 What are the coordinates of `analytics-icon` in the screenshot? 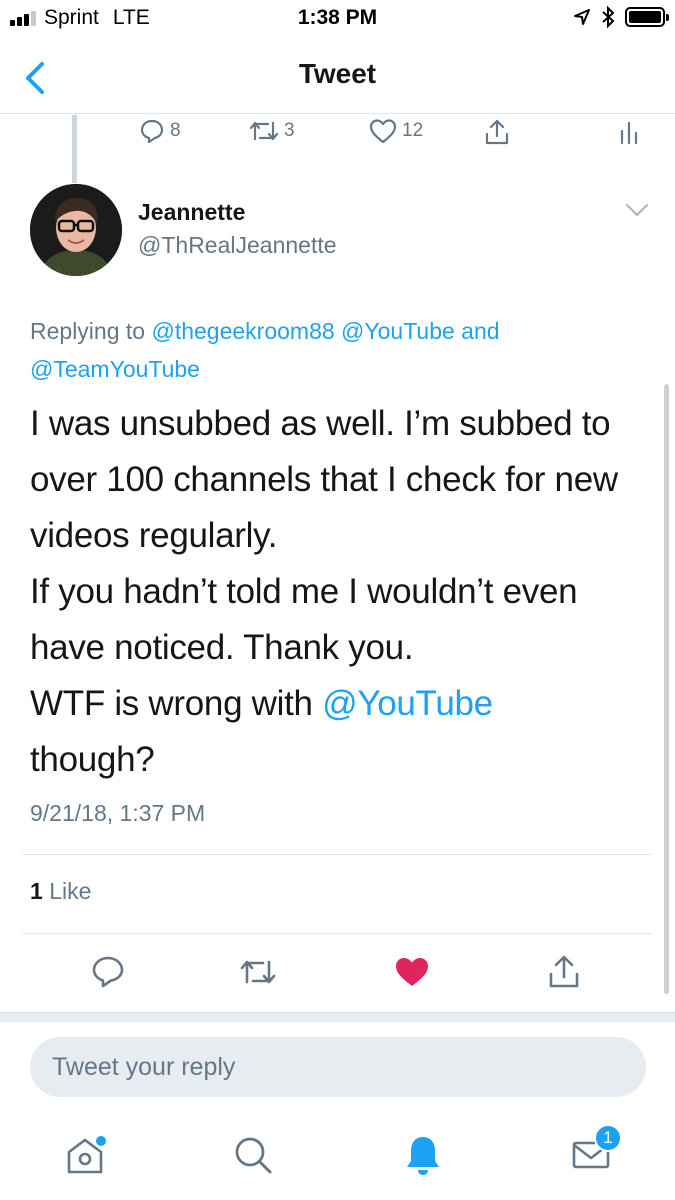 It's located at (629, 133).